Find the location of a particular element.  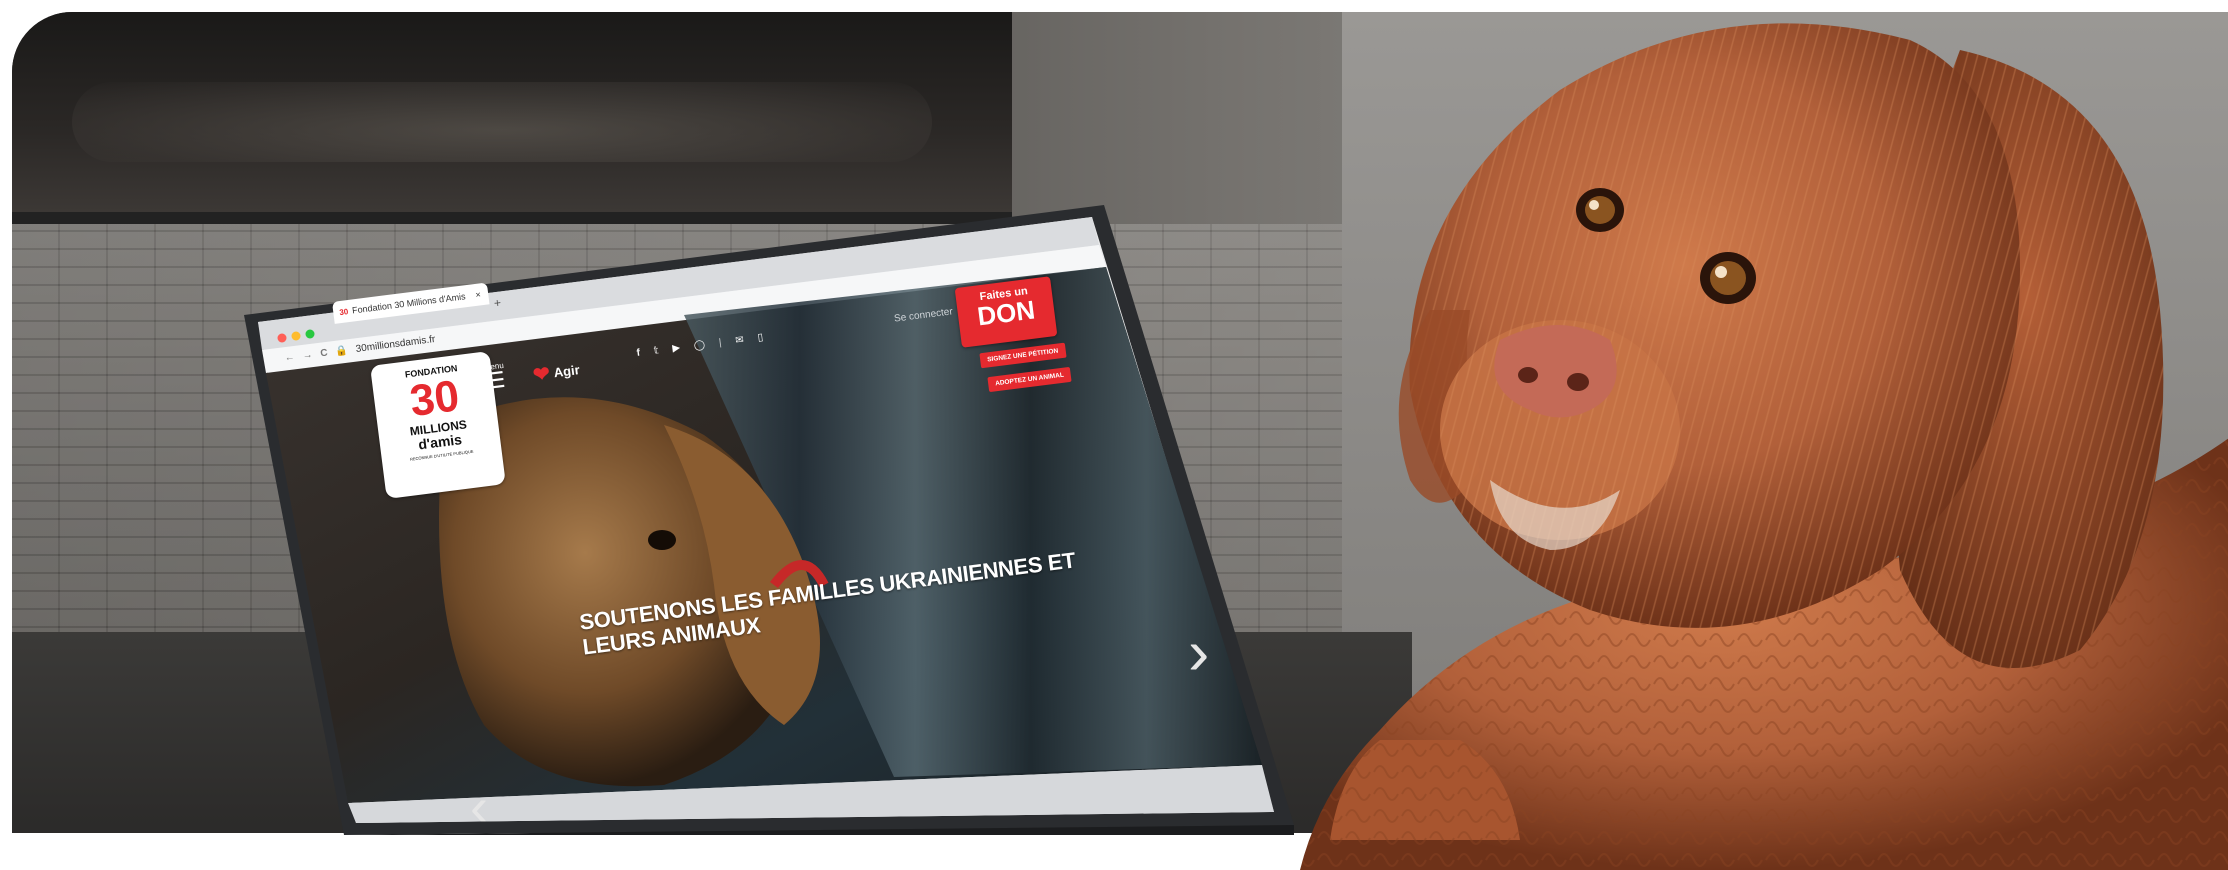

hamburger-icon: ☰ is located at coordinates (495, 380).